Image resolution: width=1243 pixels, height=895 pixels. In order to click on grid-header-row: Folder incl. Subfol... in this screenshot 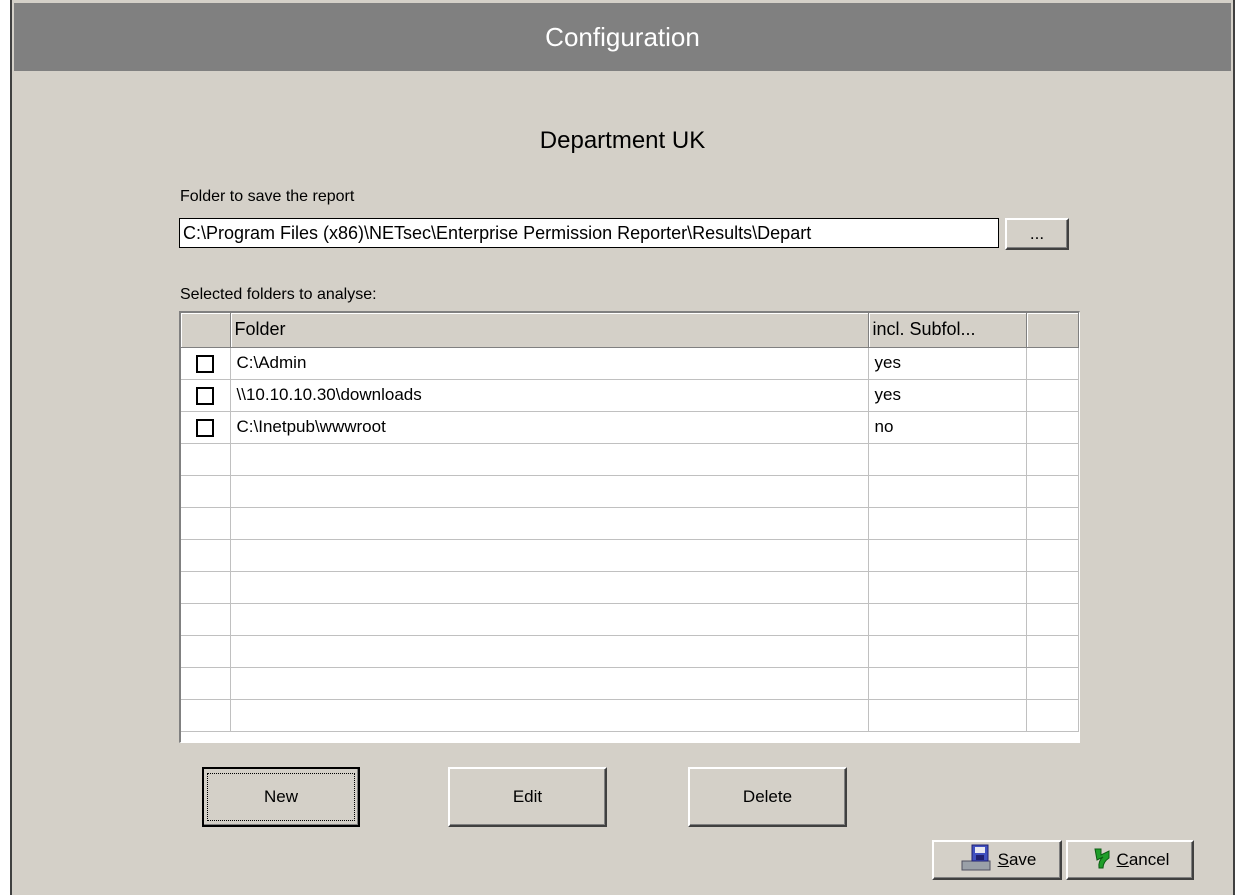, I will do `click(630, 330)`.